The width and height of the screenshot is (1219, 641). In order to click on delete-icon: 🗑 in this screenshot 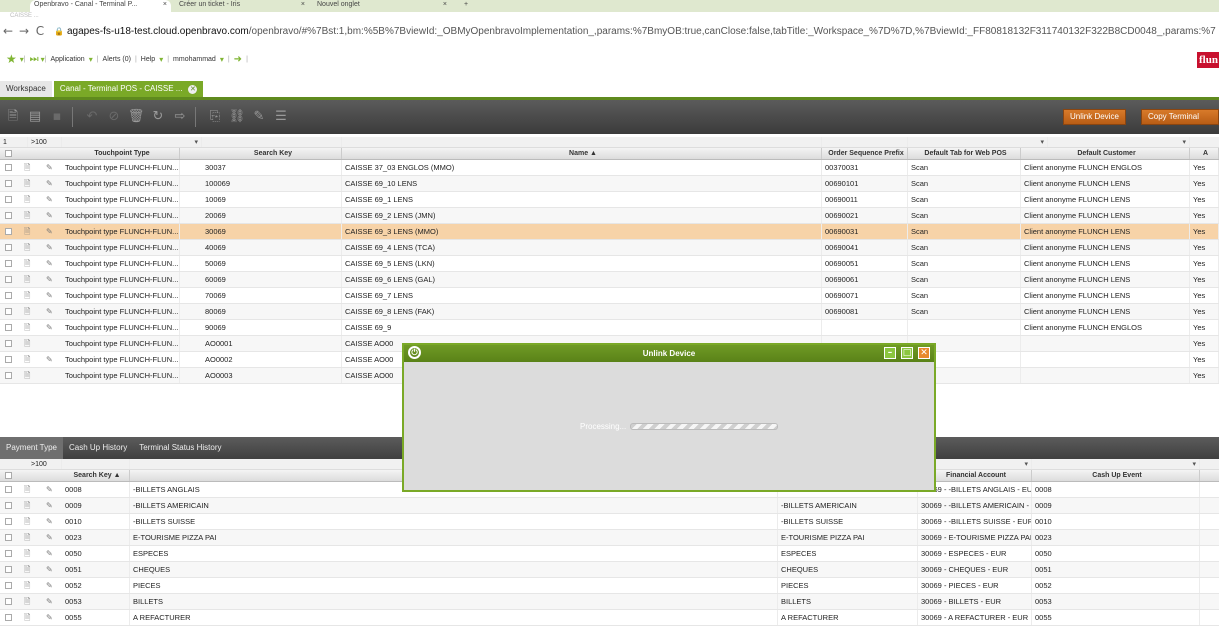, I will do `click(136, 117)`.